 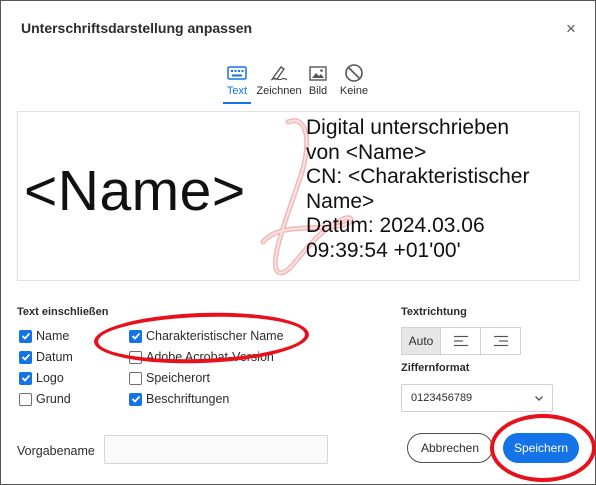 I want to click on checkbox-labels: Beschriftungen, so click(x=179, y=399).